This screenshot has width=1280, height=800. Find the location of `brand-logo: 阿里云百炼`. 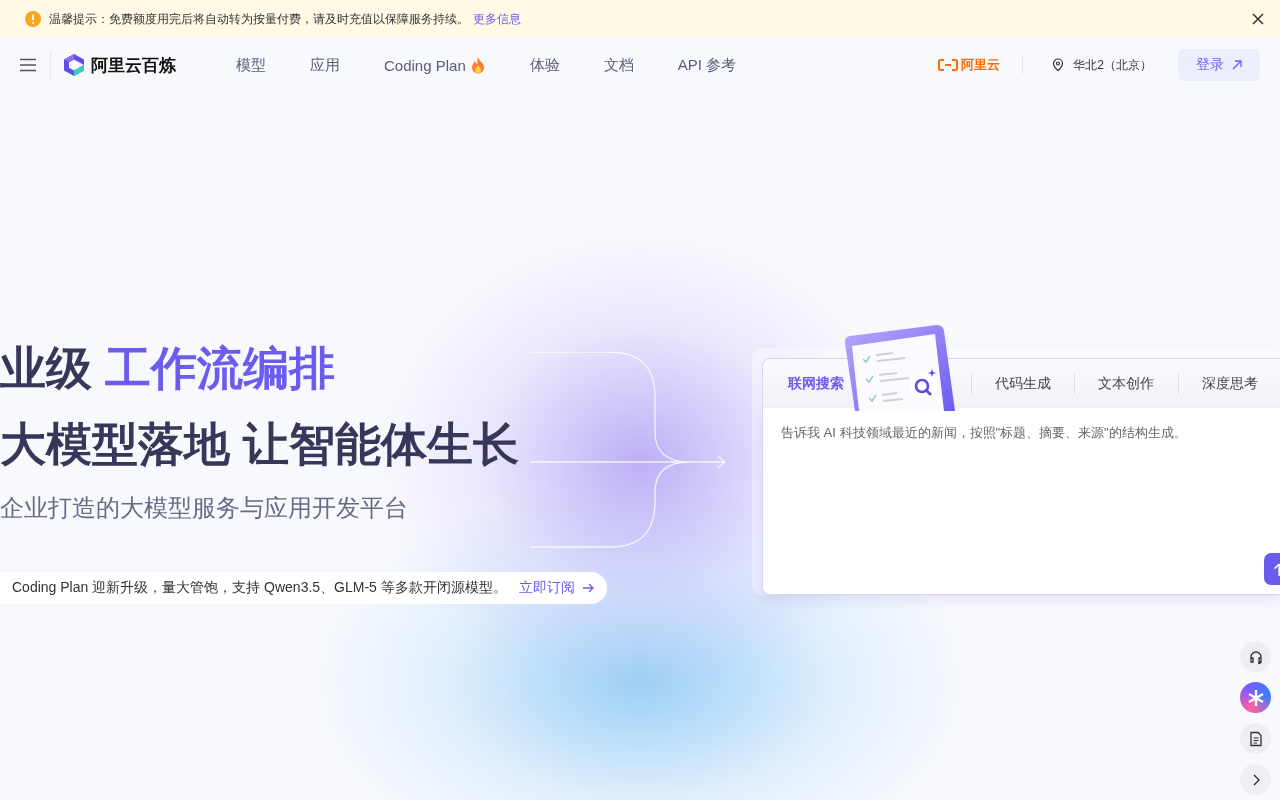

brand-logo: 阿里云百炼 is located at coordinates (119, 65).